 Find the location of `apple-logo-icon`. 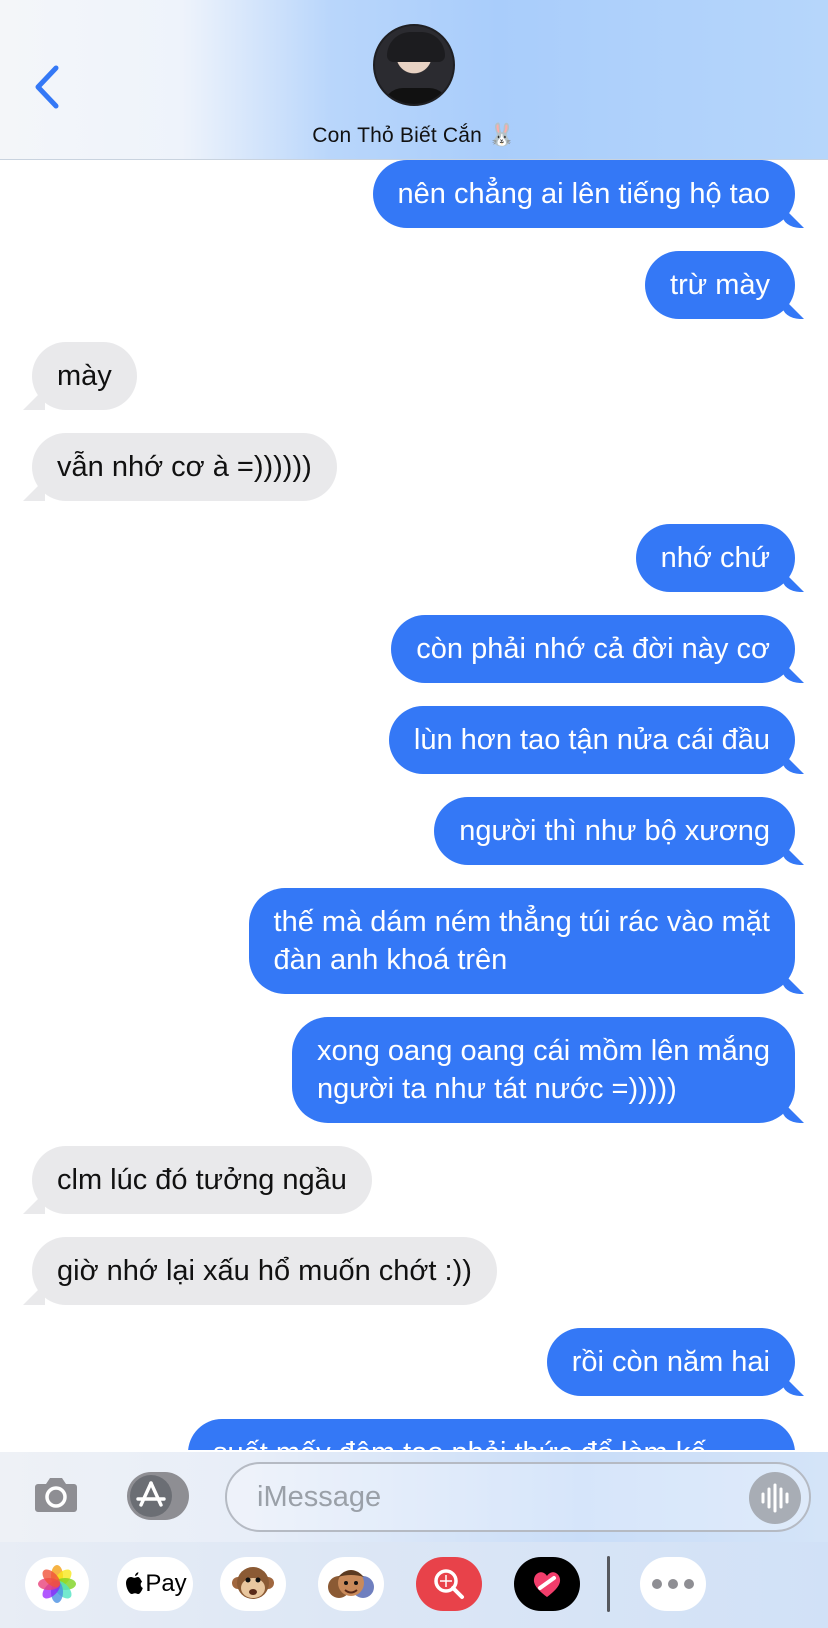

apple-logo-icon is located at coordinates (135, 1583).